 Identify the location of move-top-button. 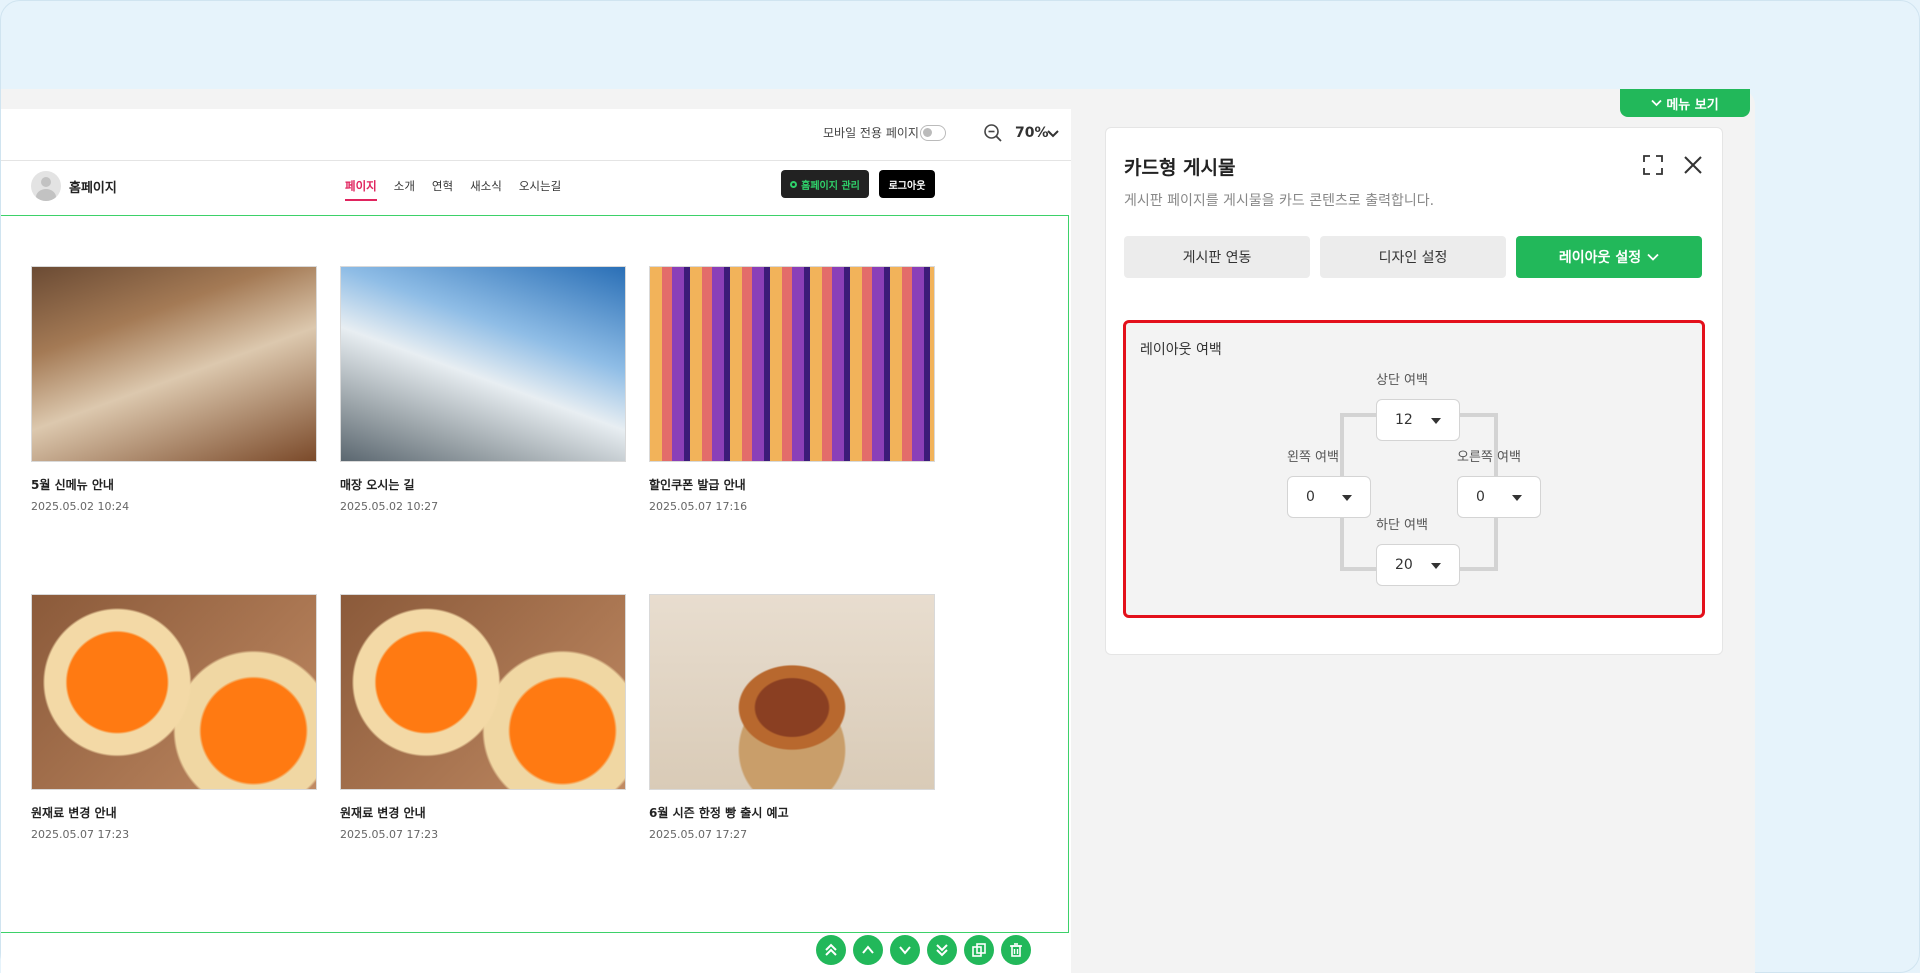
(831, 950).